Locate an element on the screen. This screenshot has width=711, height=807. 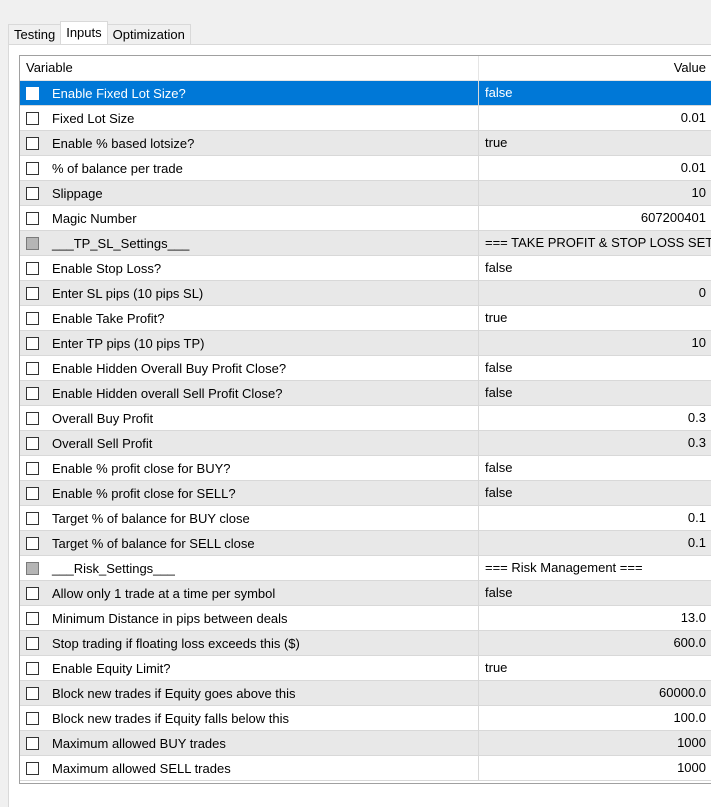
table-row: Maximum allowed SELL trades 1000 is located at coordinates (365, 768).